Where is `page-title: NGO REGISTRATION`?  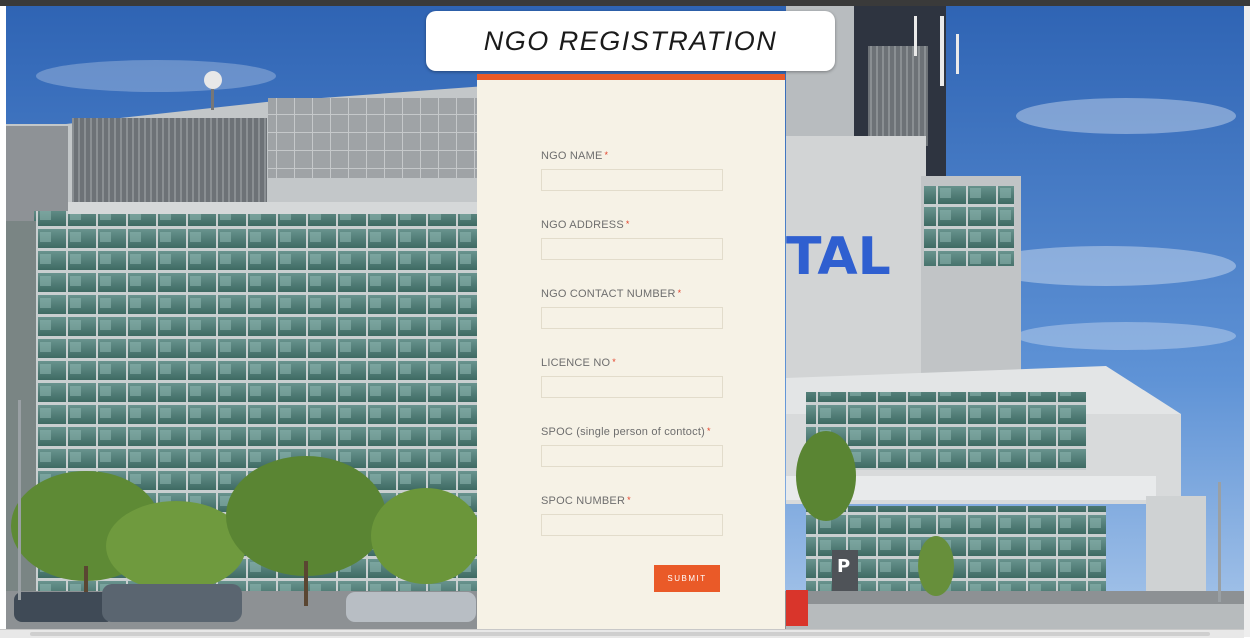
page-title: NGO REGISTRATION is located at coordinates (630, 40).